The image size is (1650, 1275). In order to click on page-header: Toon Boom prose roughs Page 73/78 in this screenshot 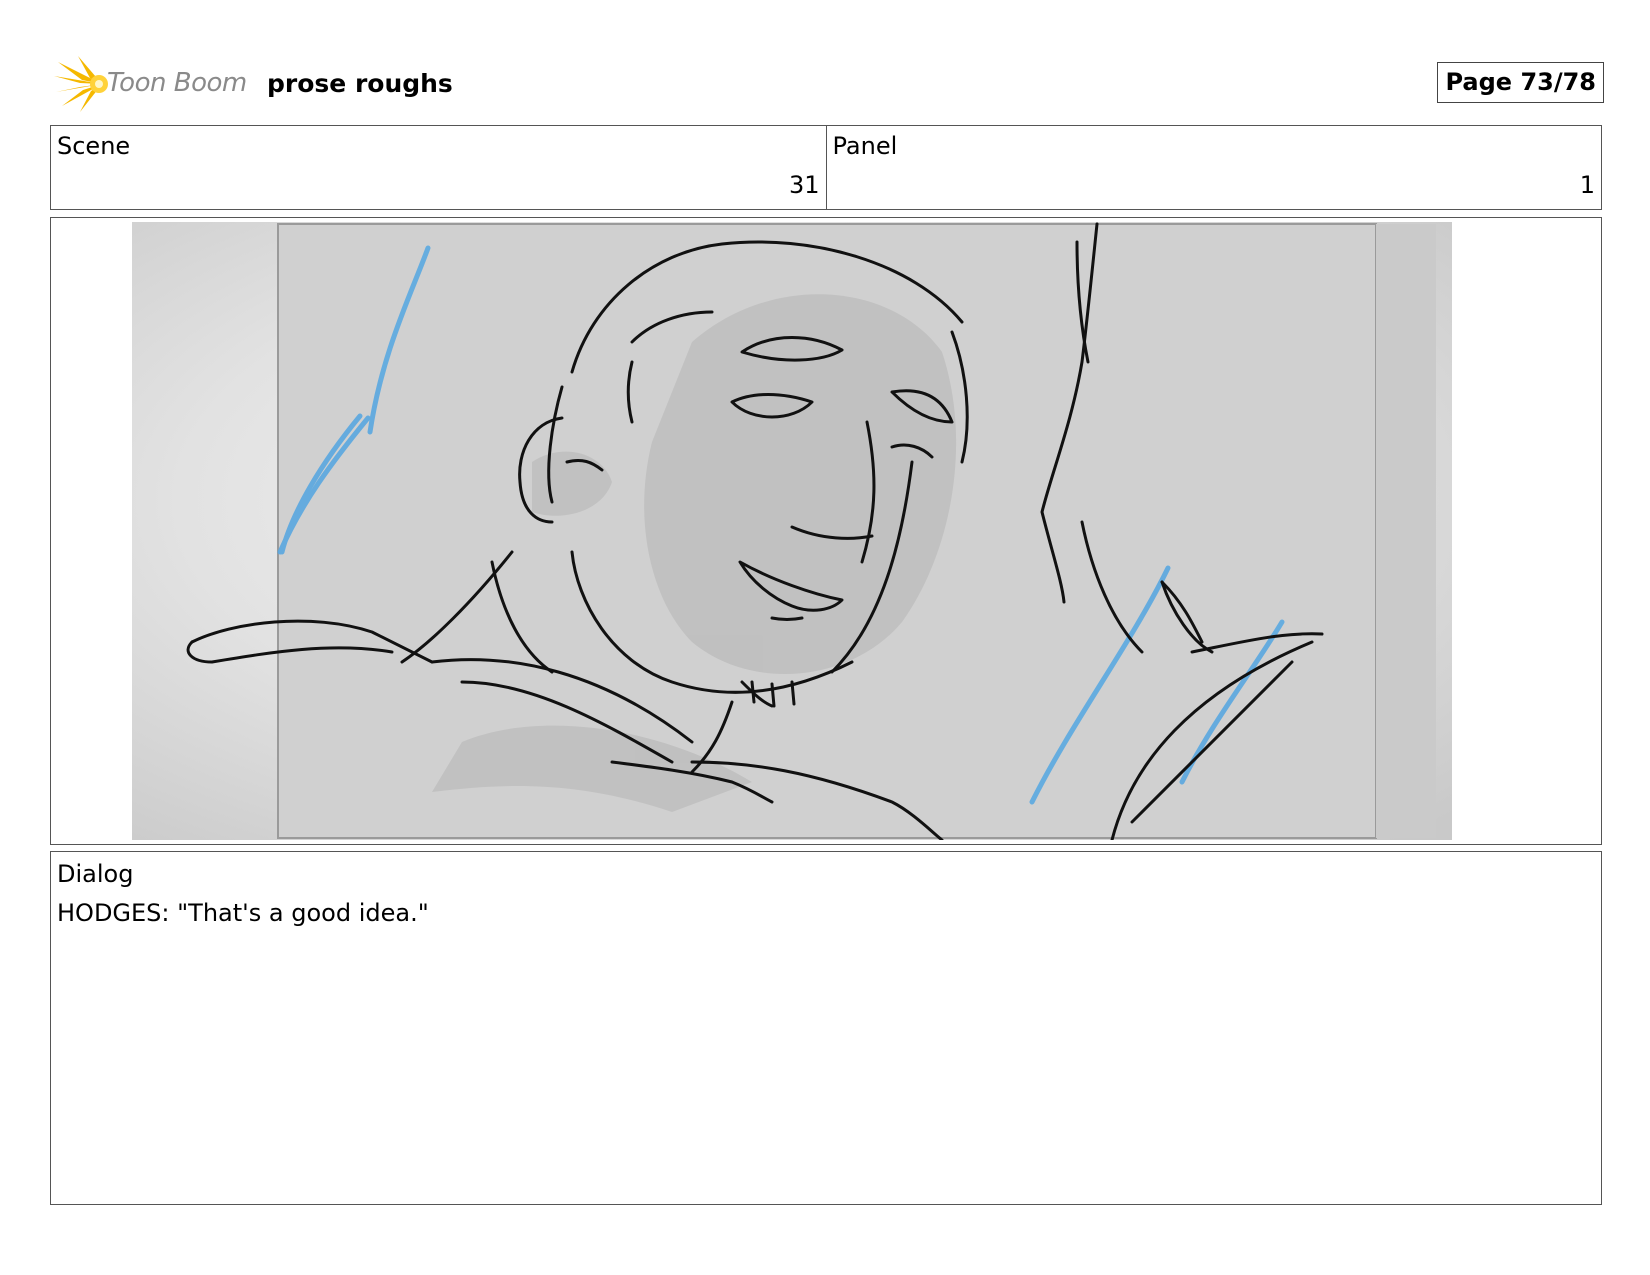, I will do `click(828, 84)`.